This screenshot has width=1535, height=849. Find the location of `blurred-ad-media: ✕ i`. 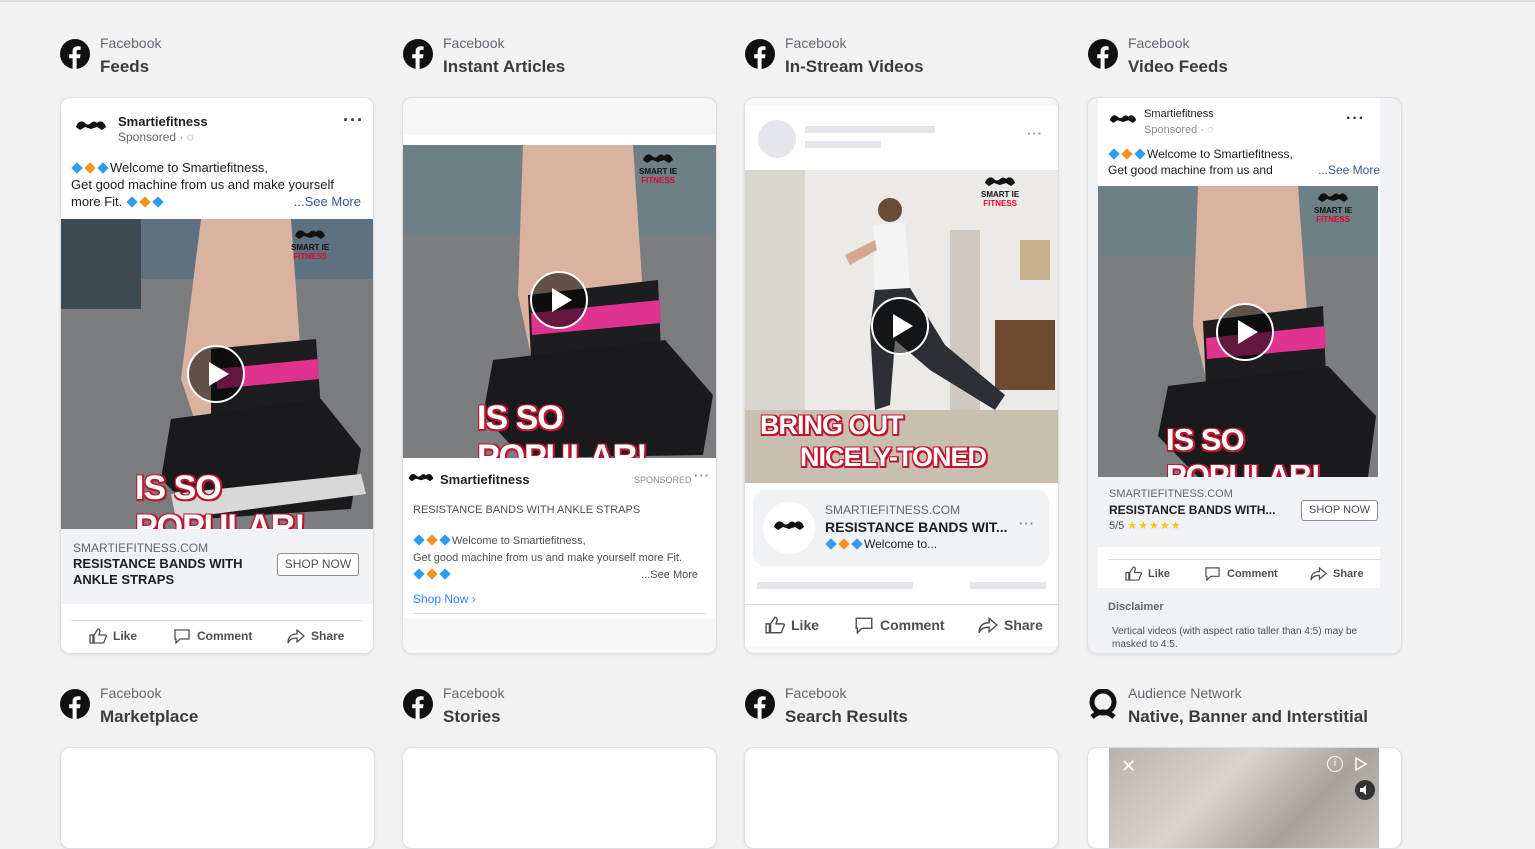

blurred-ad-media: ✕ i is located at coordinates (1244, 798).